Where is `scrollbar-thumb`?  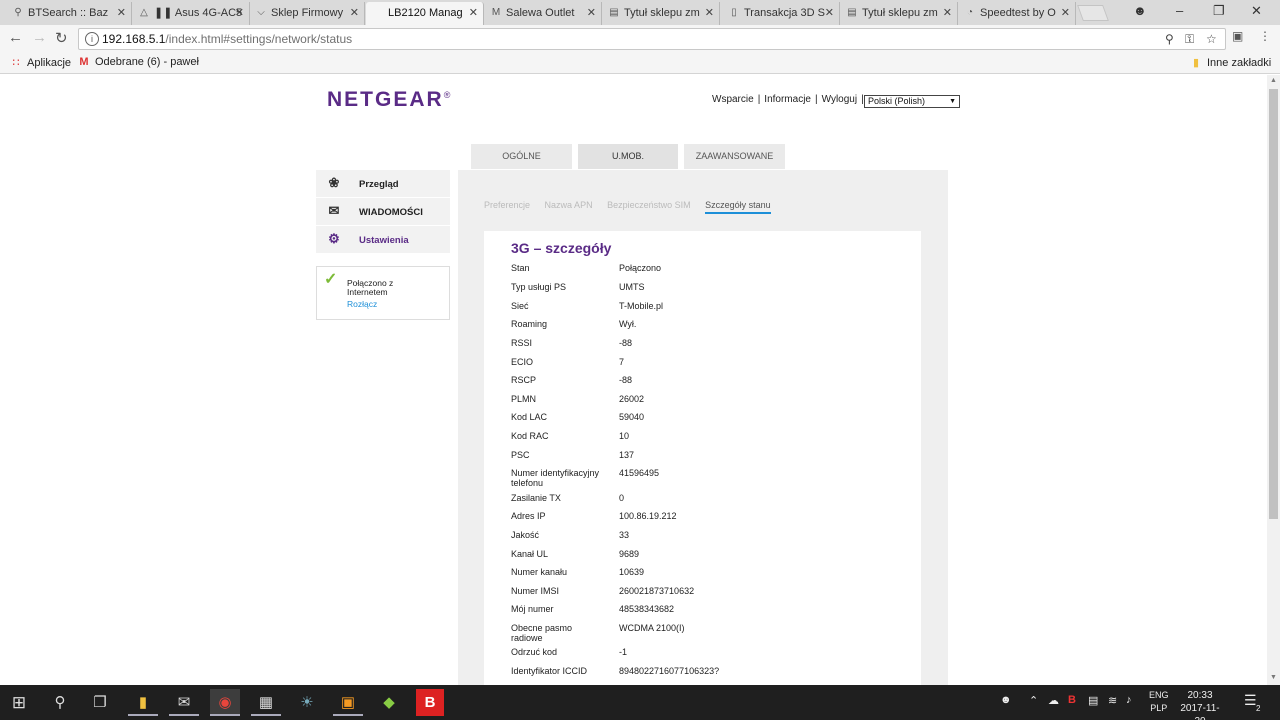
scrollbar-thumb is located at coordinates (1273, 304).